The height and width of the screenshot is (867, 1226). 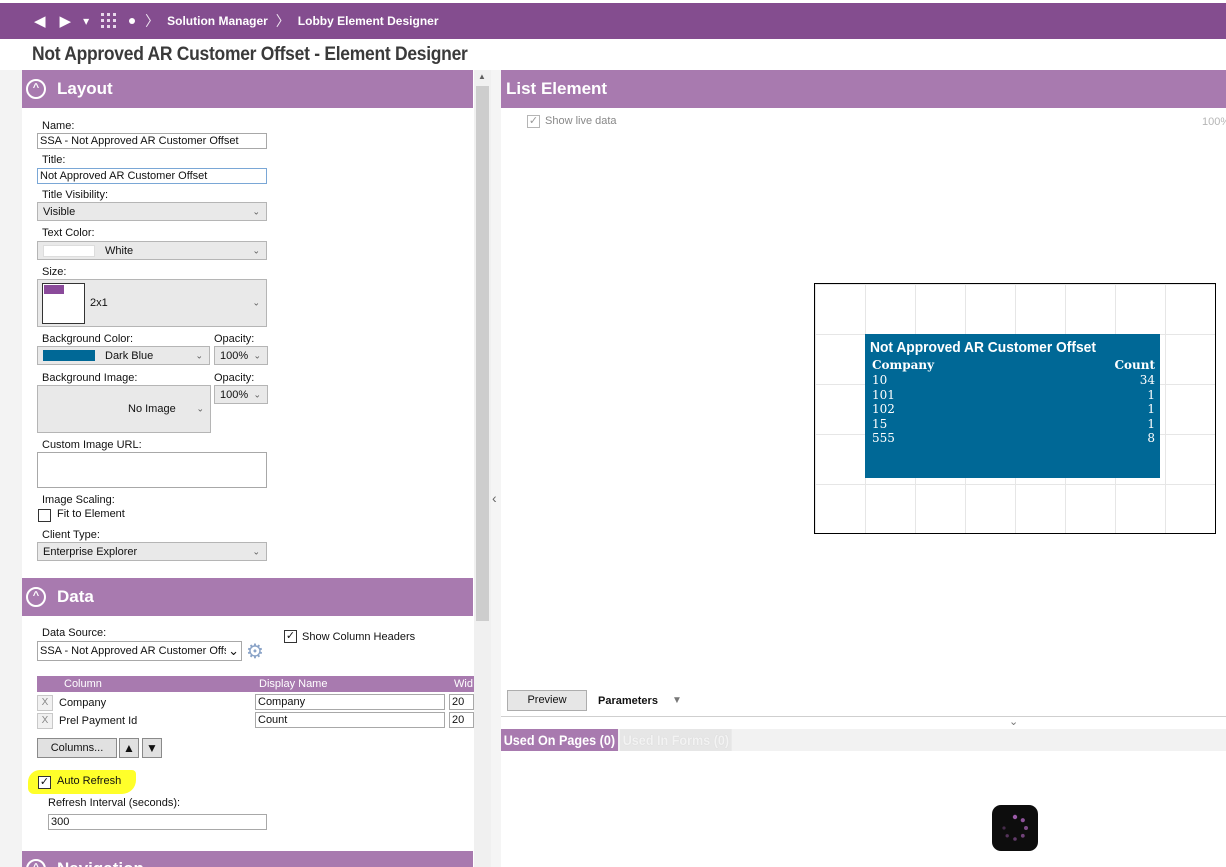 What do you see at coordinates (124, 409) in the screenshot?
I see `bg-image-select: No Image ⌄` at bounding box center [124, 409].